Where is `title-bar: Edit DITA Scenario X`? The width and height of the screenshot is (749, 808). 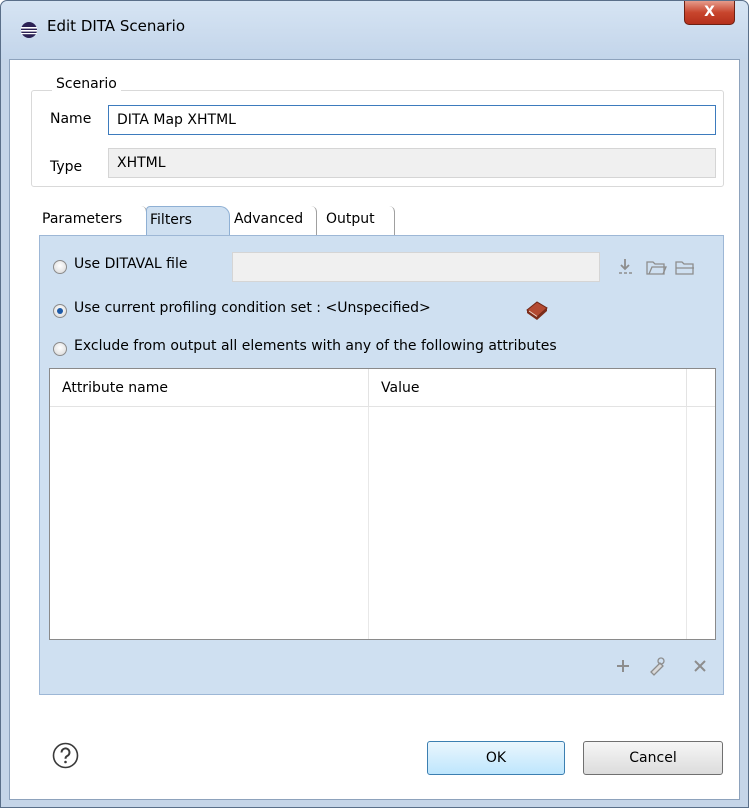 title-bar: Edit DITA Scenario X is located at coordinates (374, 30).